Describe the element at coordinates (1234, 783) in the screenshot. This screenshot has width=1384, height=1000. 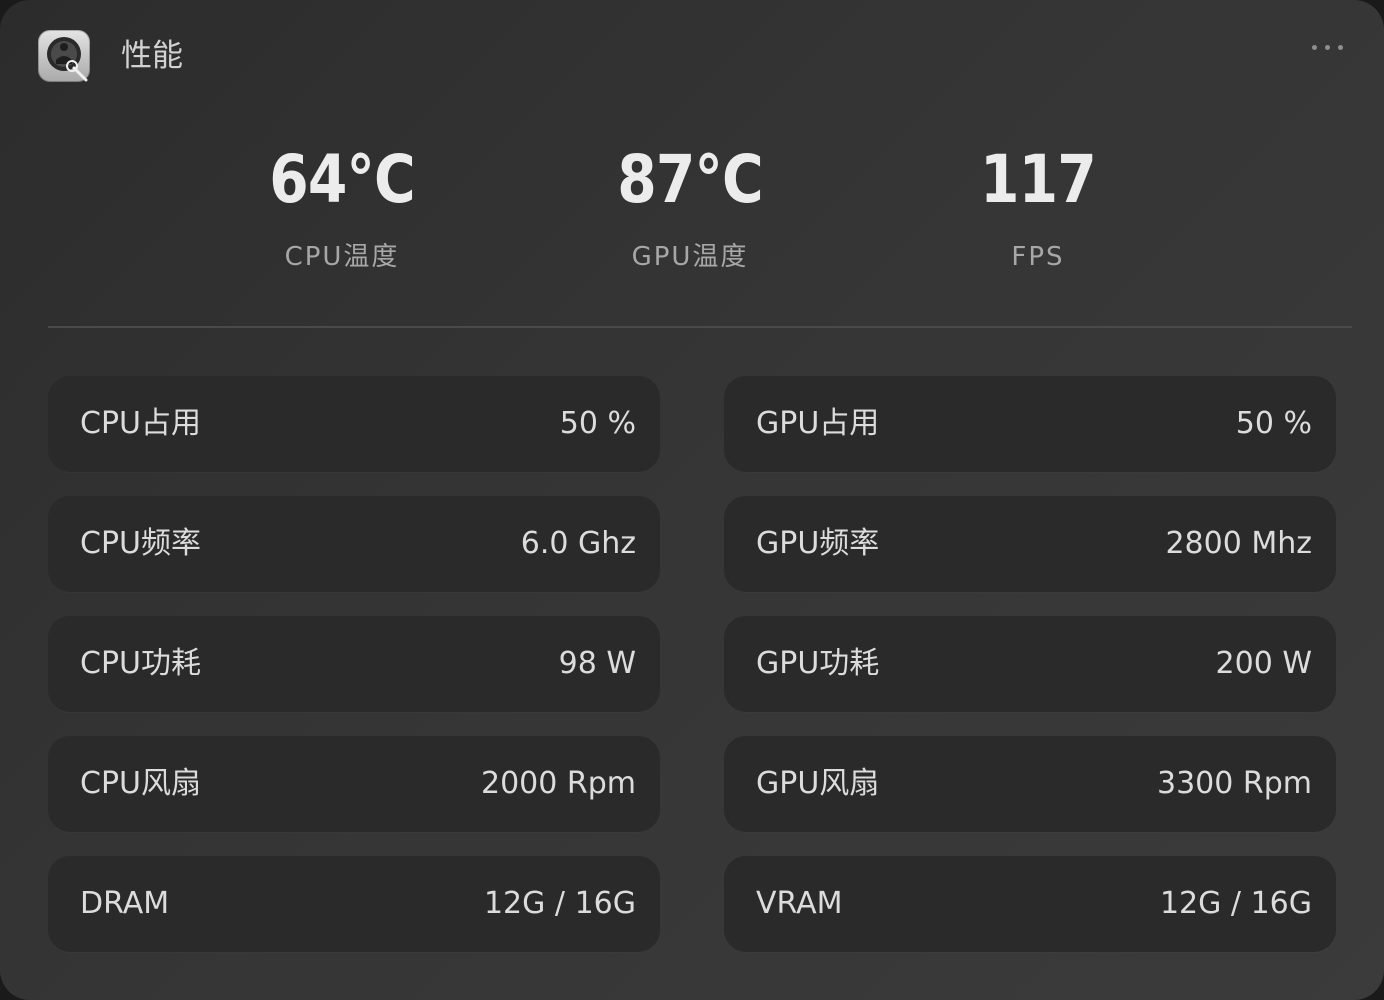
I see `metric-value: 3300 Rpm` at that location.